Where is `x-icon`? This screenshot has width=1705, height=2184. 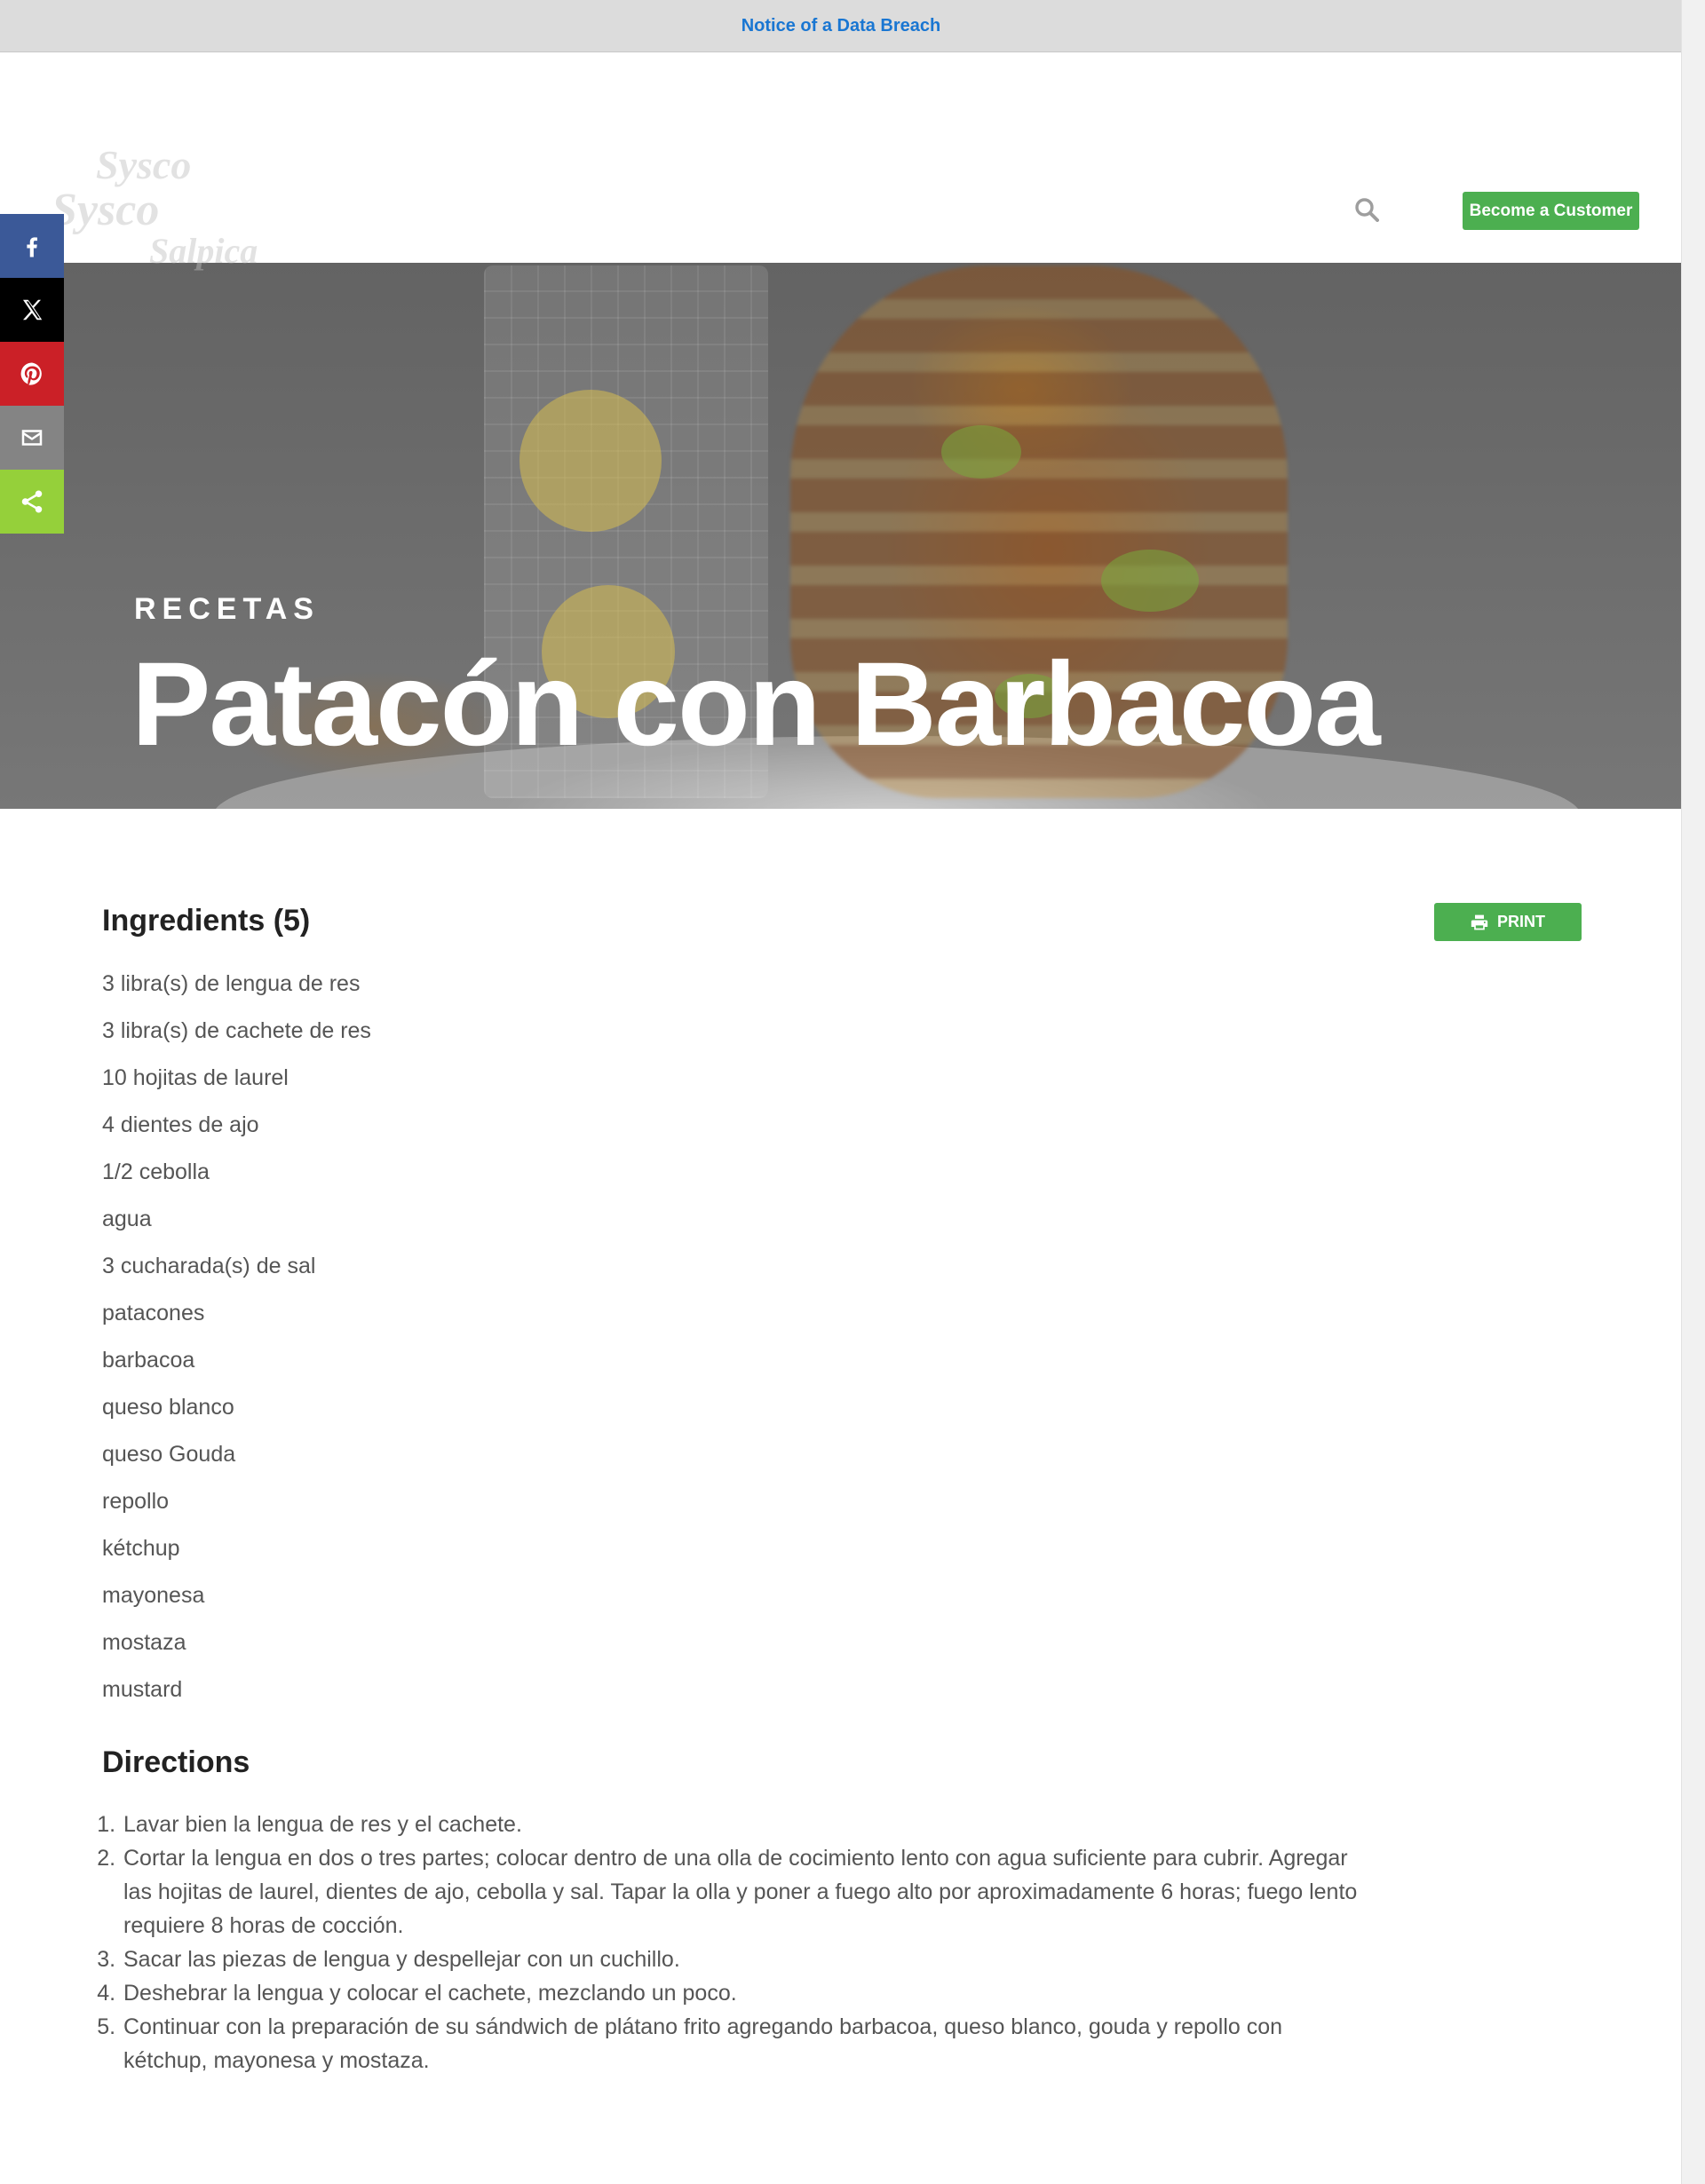 x-icon is located at coordinates (33, 309).